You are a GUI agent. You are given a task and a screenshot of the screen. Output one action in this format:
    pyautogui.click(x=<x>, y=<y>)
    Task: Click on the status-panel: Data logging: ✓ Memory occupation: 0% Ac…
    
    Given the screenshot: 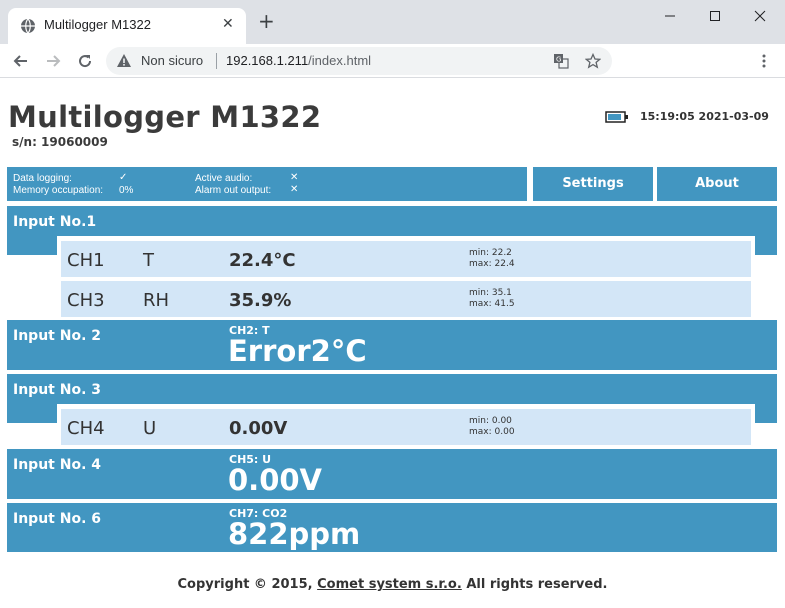 What is the action you would take?
    pyautogui.click(x=267, y=184)
    